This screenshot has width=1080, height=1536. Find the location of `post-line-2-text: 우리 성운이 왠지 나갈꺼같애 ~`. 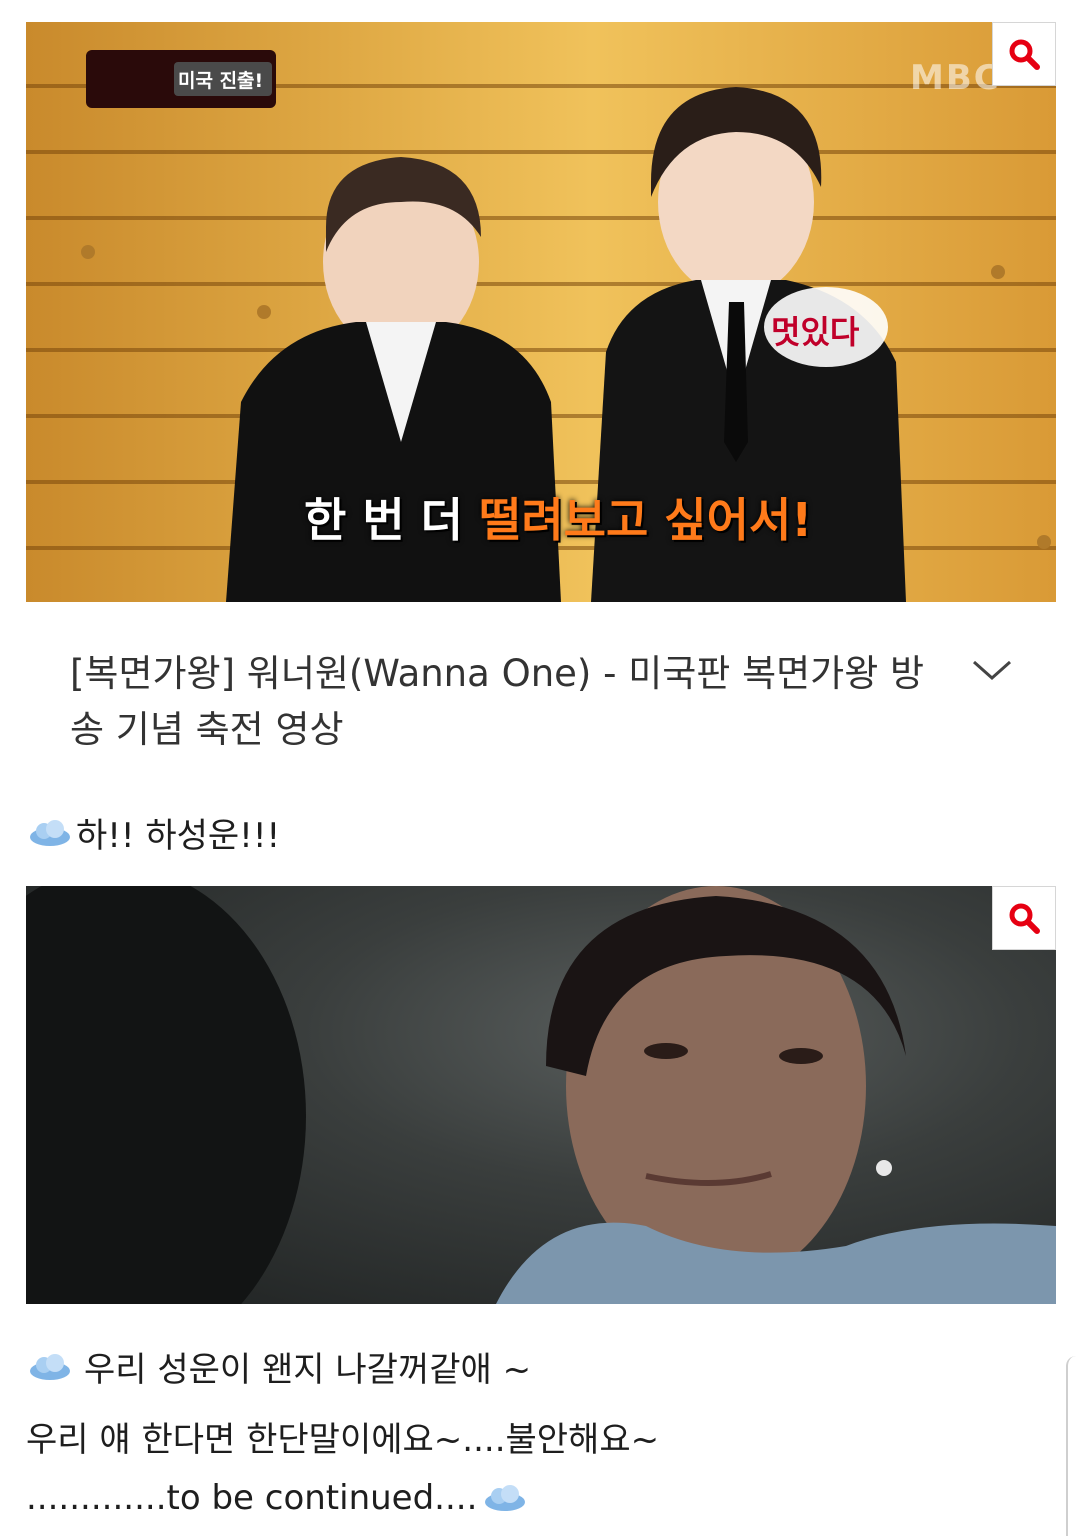

post-line-2-text: 우리 성운이 왠지 나갈꺼같애 ~ is located at coordinates (308, 1370).